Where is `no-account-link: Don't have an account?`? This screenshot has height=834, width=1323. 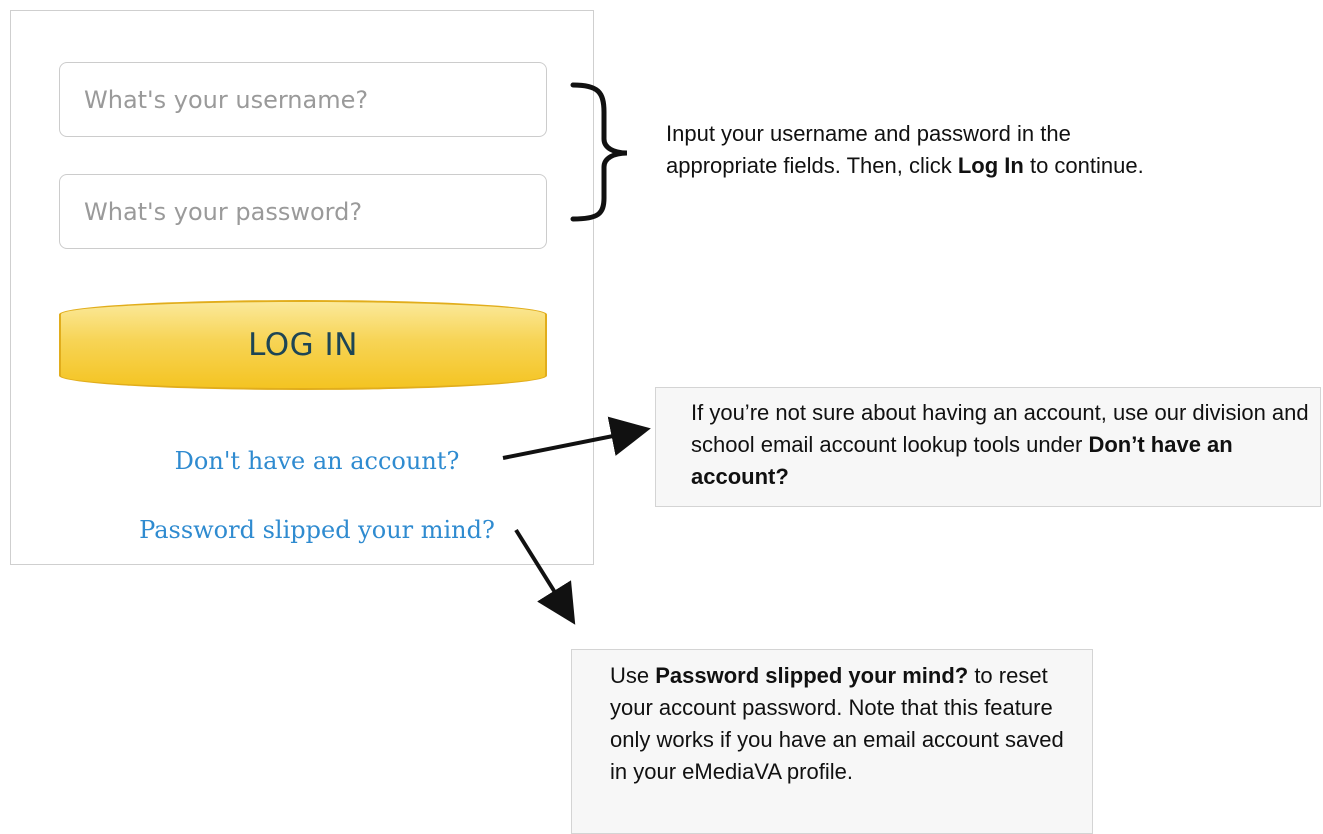 no-account-link: Don't have an account? is located at coordinates (317, 461).